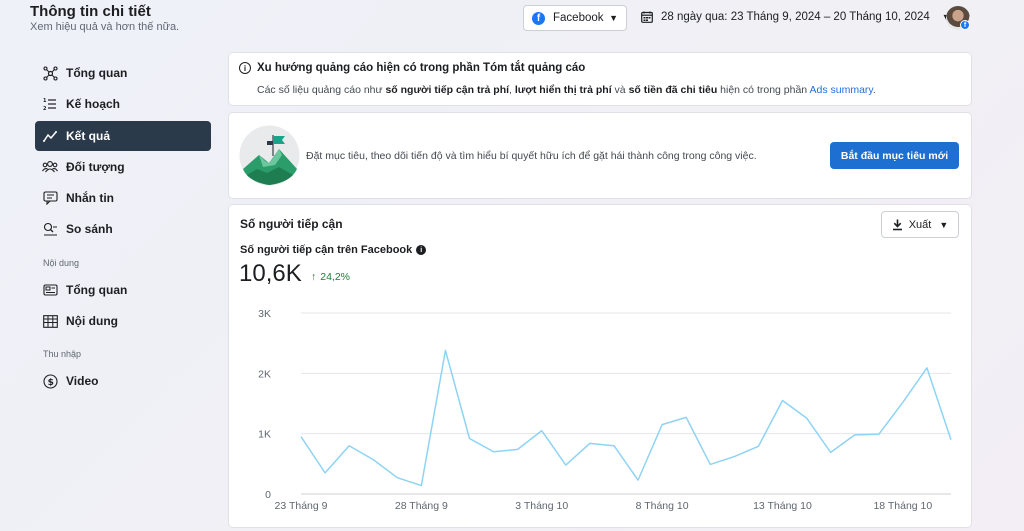  I want to click on sidebar-item-plan: 12 Kế hoạch, so click(123, 104).